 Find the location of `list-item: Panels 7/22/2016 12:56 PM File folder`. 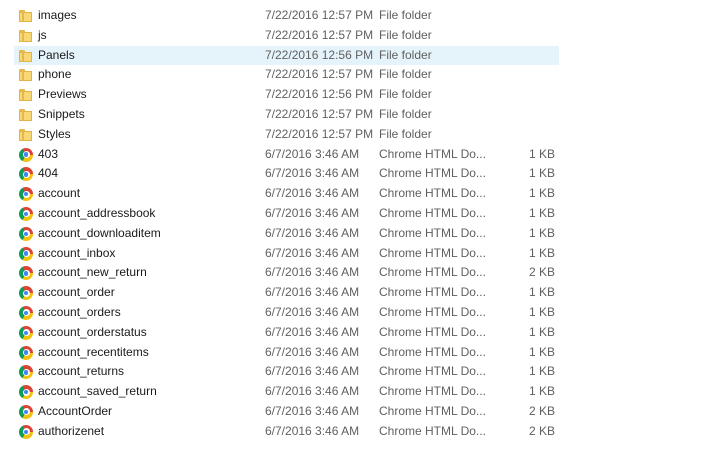

list-item: Panels 7/22/2016 12:56 PM File folder is located at coordinates (286, 55).